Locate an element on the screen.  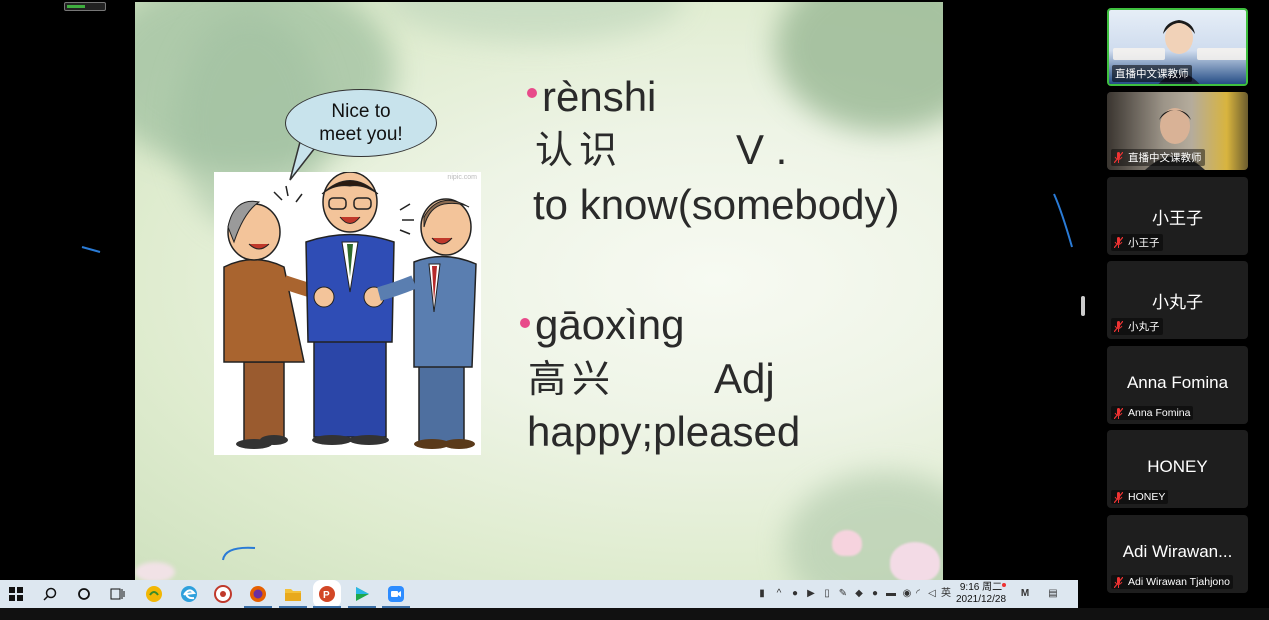
participant-label: 小丸子 is located at coordinates (1137, 326).